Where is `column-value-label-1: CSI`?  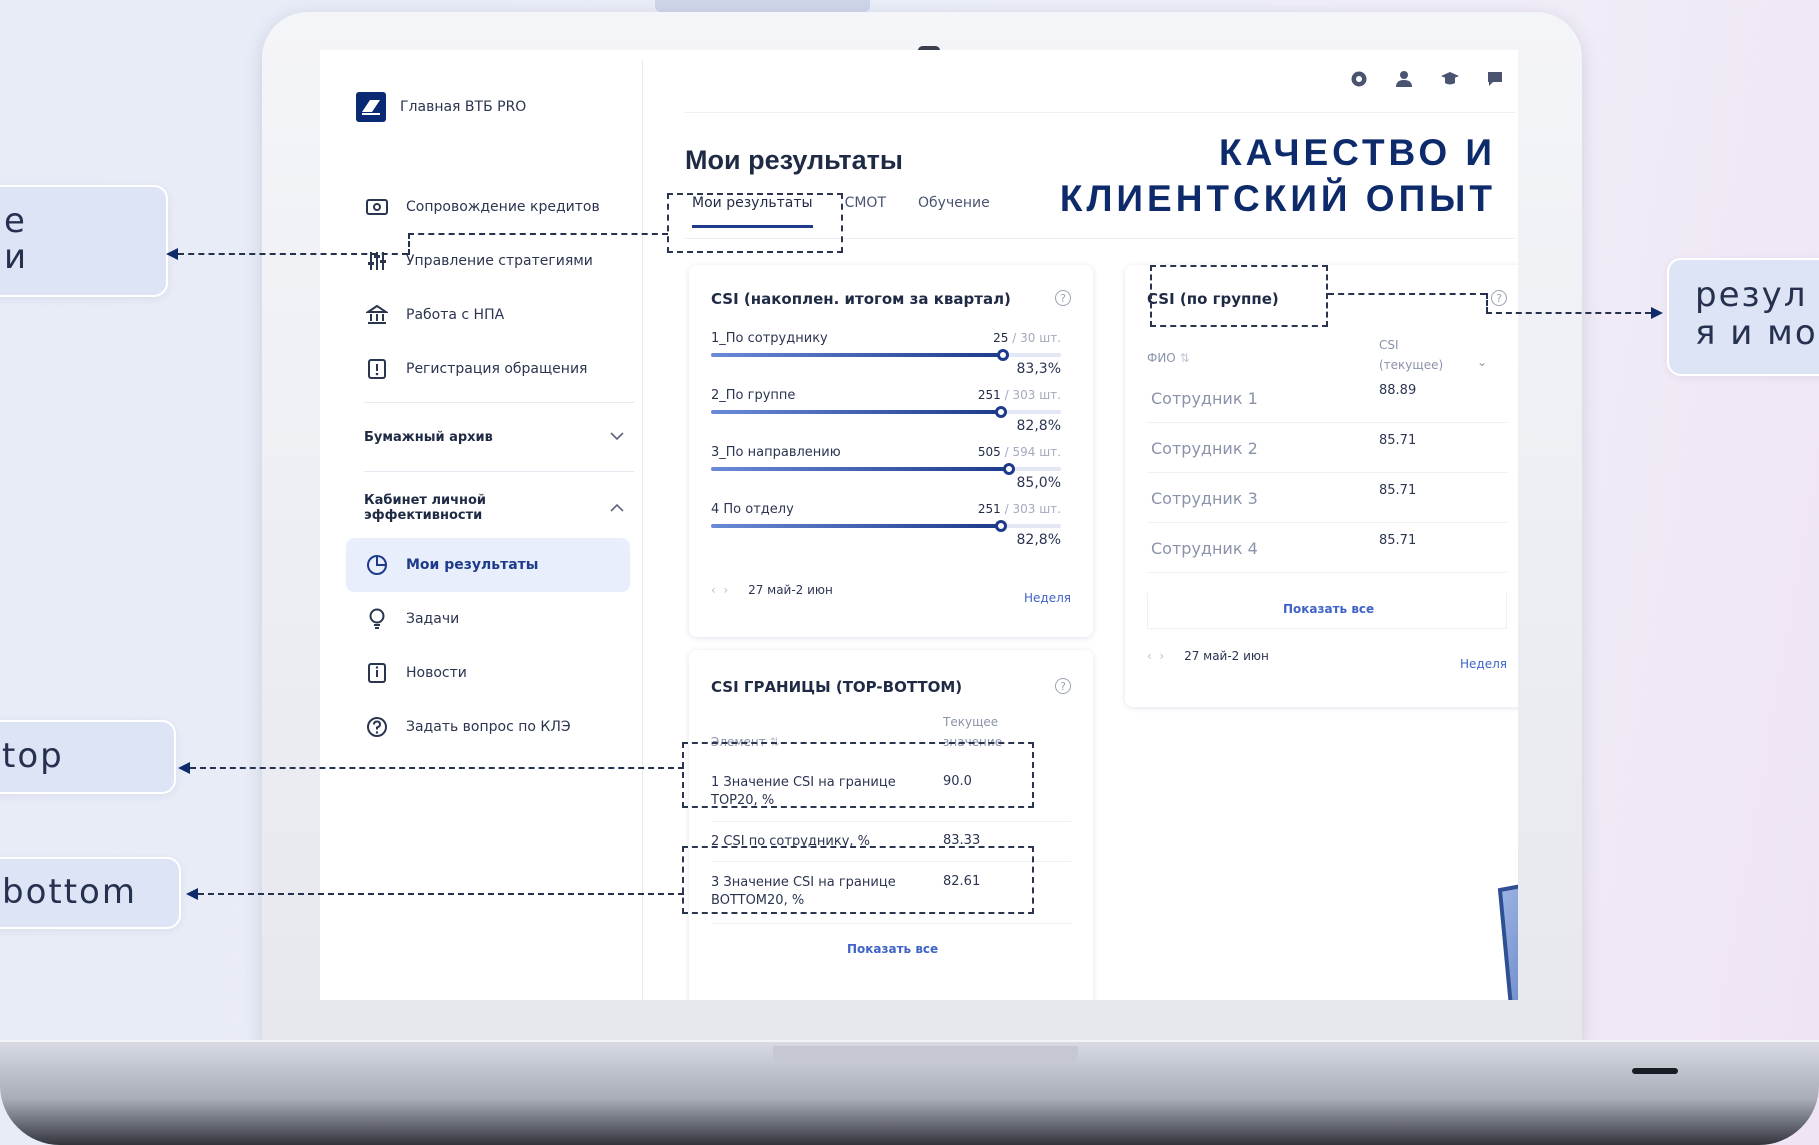 column-value-label-1: CSI is located at coordinates (1389, 345).